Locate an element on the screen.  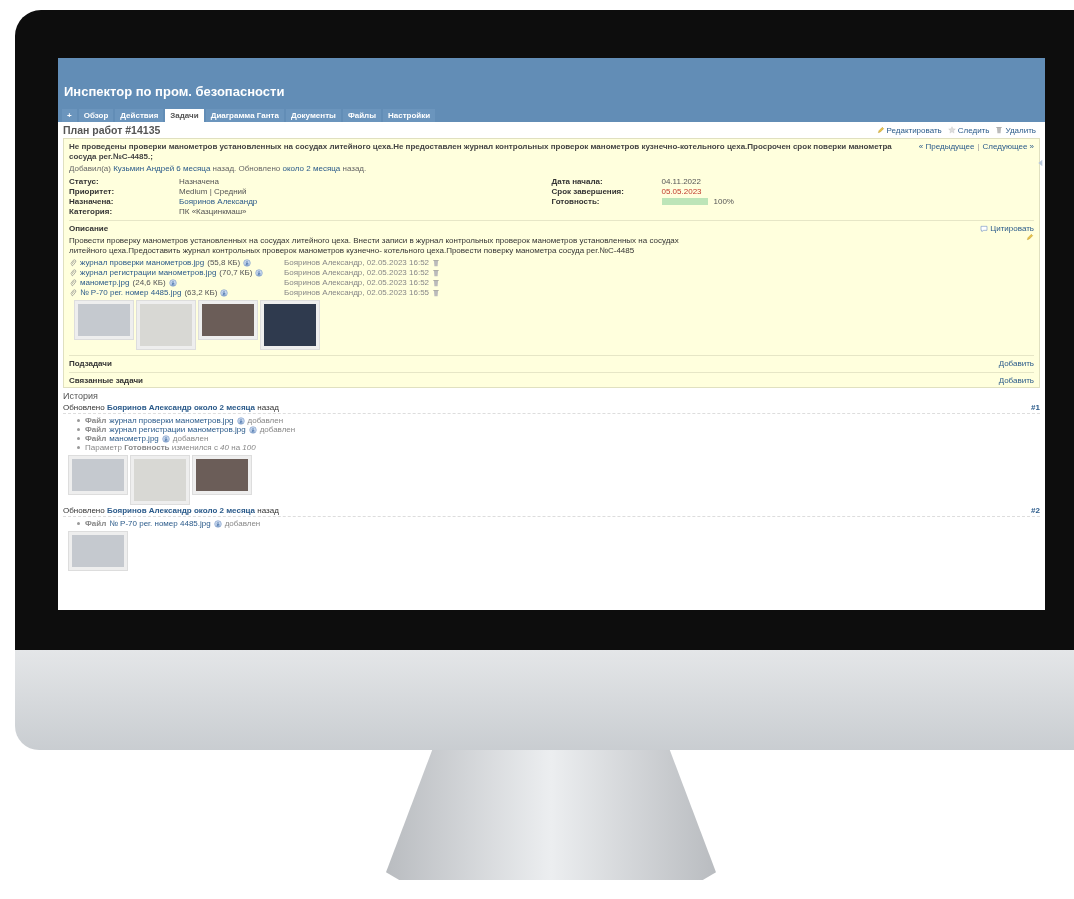
field-value: ПК «Казцинкмаш» is located at coordinates (213, 211).